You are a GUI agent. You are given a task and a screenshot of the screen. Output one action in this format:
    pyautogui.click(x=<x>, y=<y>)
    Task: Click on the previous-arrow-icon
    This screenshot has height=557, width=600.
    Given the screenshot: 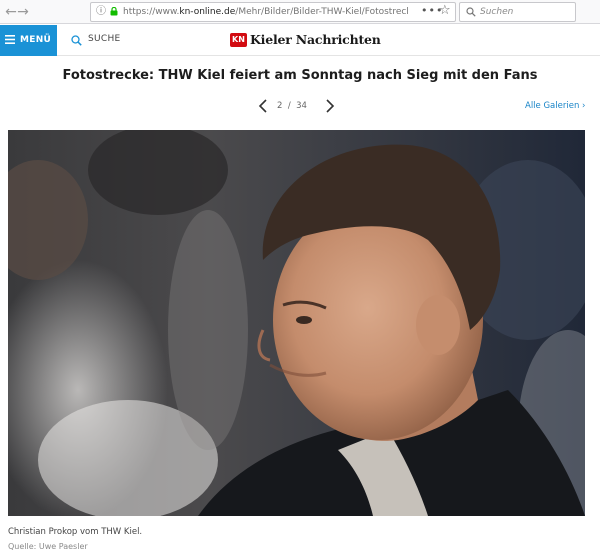 What is the action you would take?
    pyautogui.click(x=263, y=106)
    